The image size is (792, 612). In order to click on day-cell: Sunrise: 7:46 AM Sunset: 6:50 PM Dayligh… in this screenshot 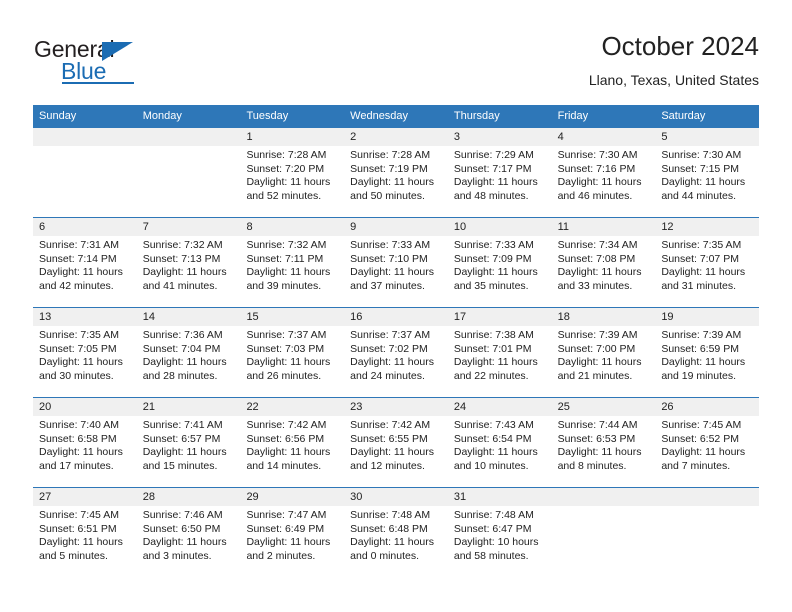, I will do `click(189, 541)`.